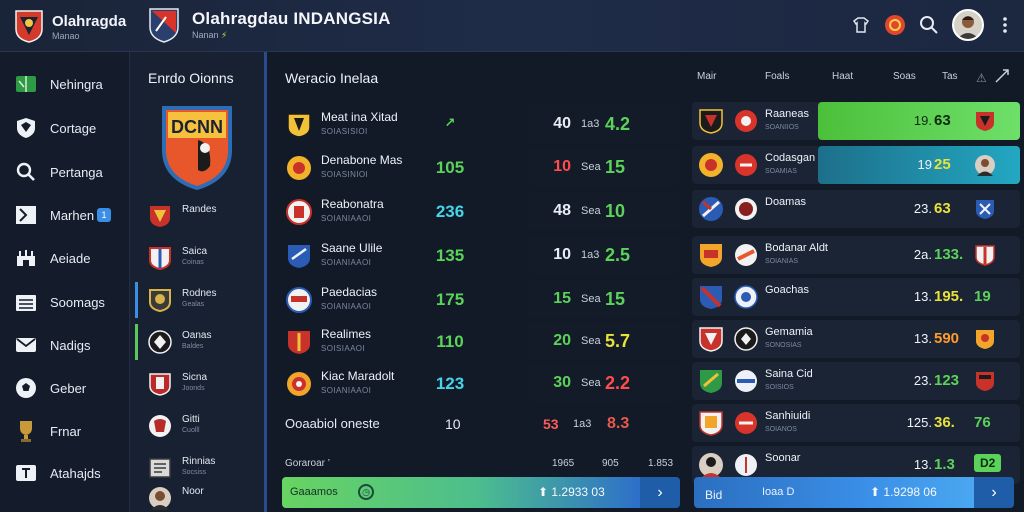 The image size is (1024, 512). I want to click on odds-value-2: 123, so click(947, 380).